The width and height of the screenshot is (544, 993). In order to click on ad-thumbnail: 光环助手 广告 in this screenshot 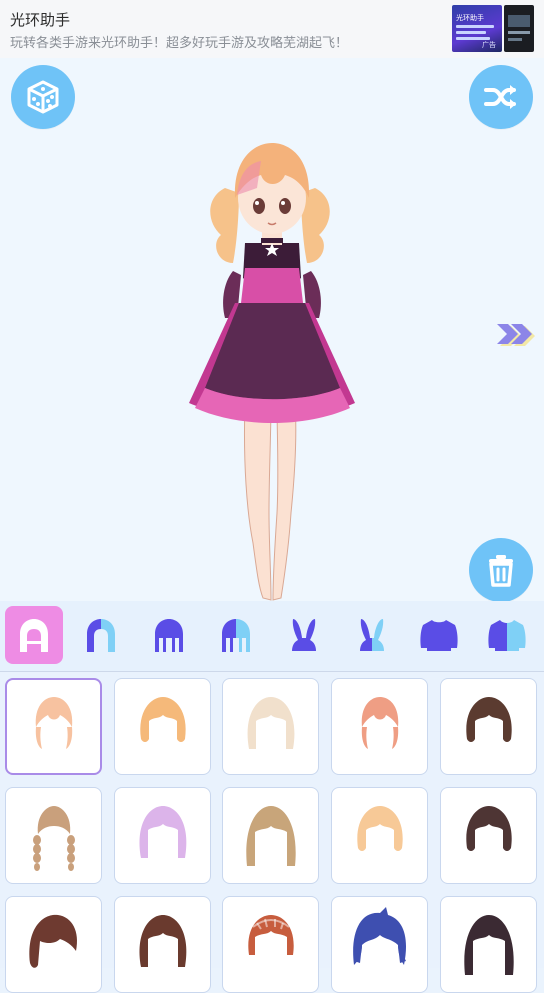, I will do `click(477, 28)`.